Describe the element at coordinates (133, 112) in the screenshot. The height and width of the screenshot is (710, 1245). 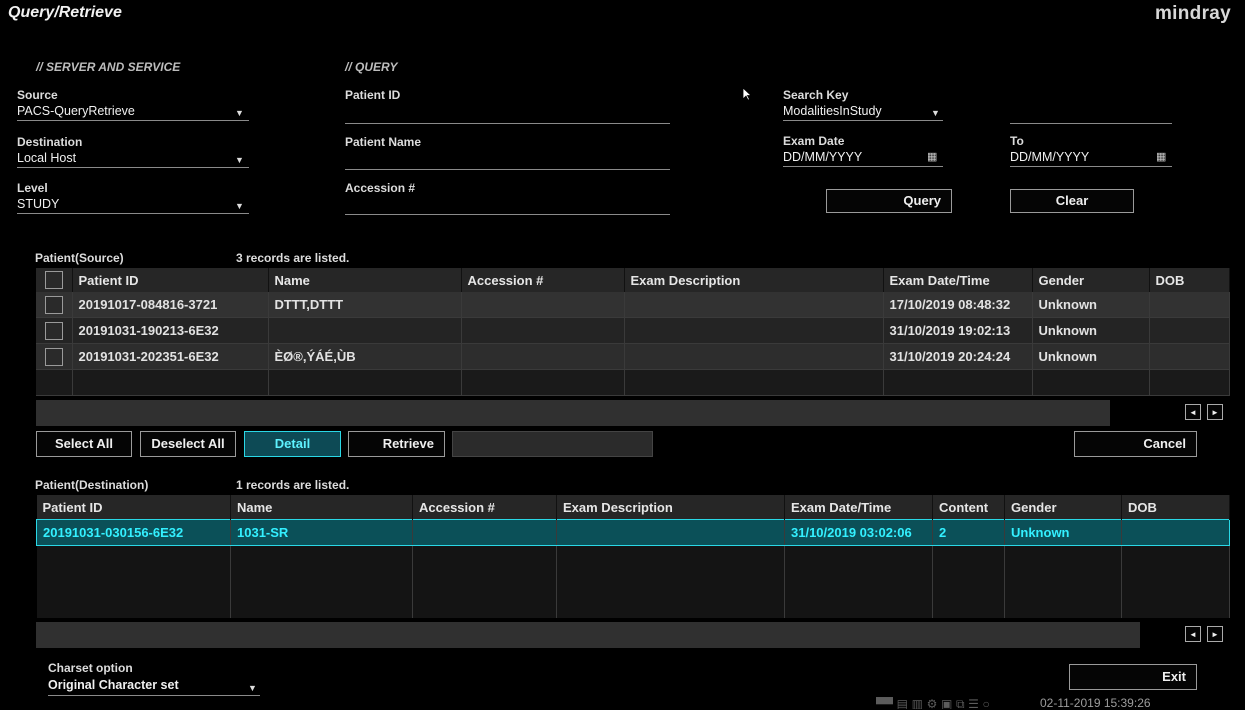
I see `source-select: PACS-QueryRetrieve ▼` at that location.